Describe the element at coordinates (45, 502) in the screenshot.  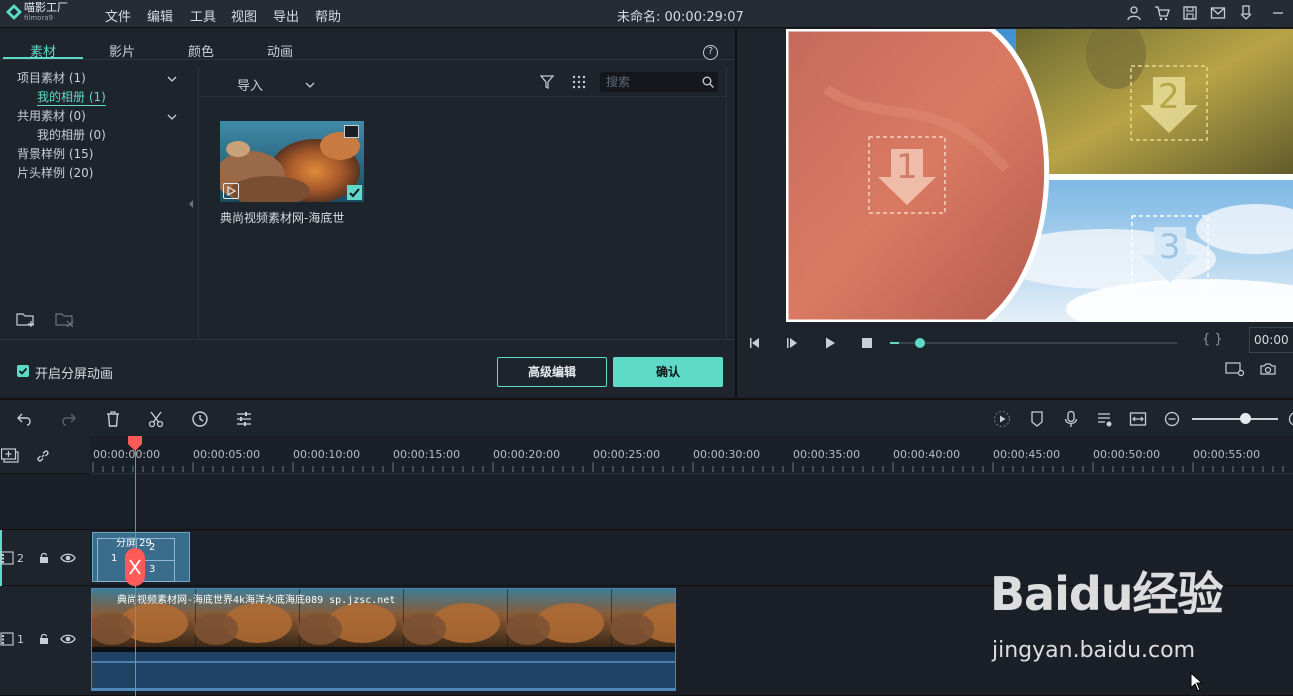
I see `empty-track-header` at that location.